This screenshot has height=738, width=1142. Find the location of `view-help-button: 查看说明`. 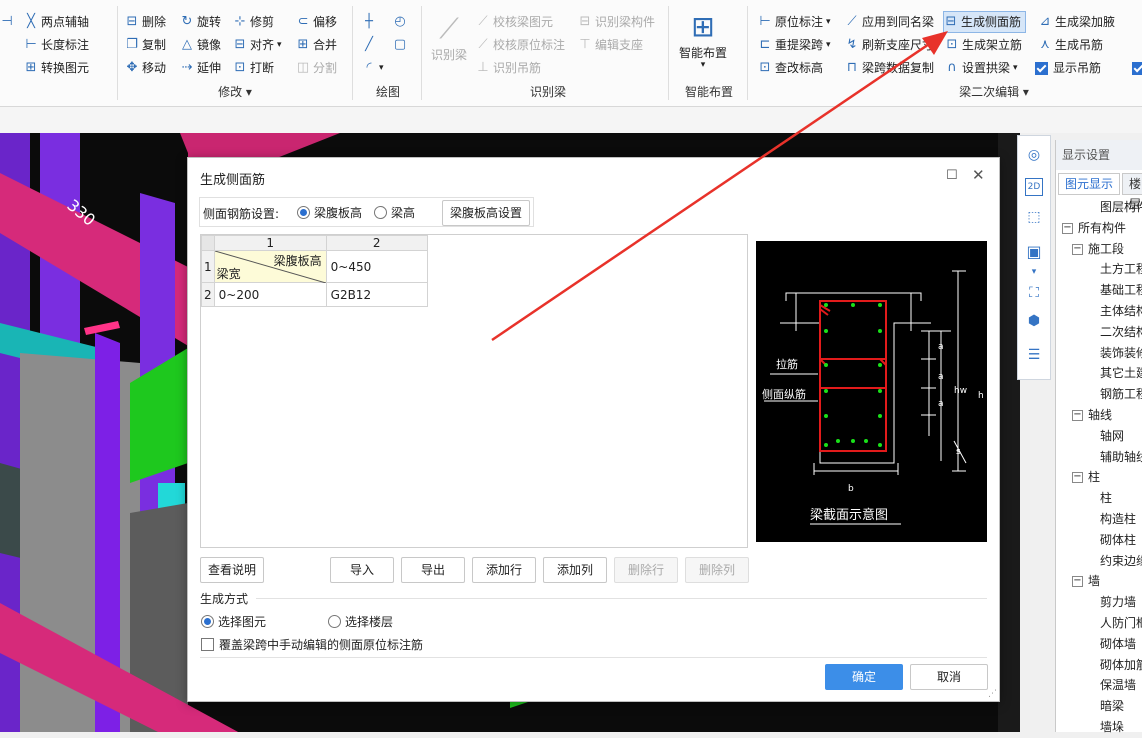

view-help-button: 查看说明 is located at coordinates (232, 570).